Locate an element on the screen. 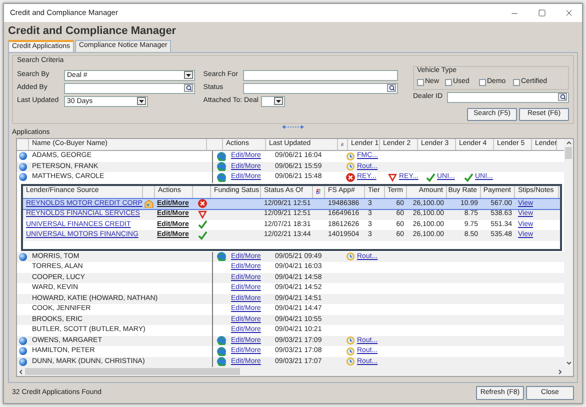 The image size is (586, 407). scroll-down-icon is located at coordinates (569, 363).